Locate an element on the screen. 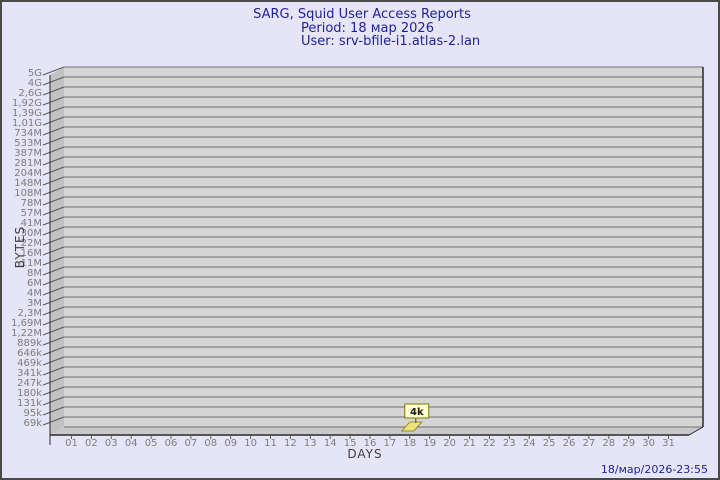  x-tick-label: 25 is located at coordinates (549, 443).